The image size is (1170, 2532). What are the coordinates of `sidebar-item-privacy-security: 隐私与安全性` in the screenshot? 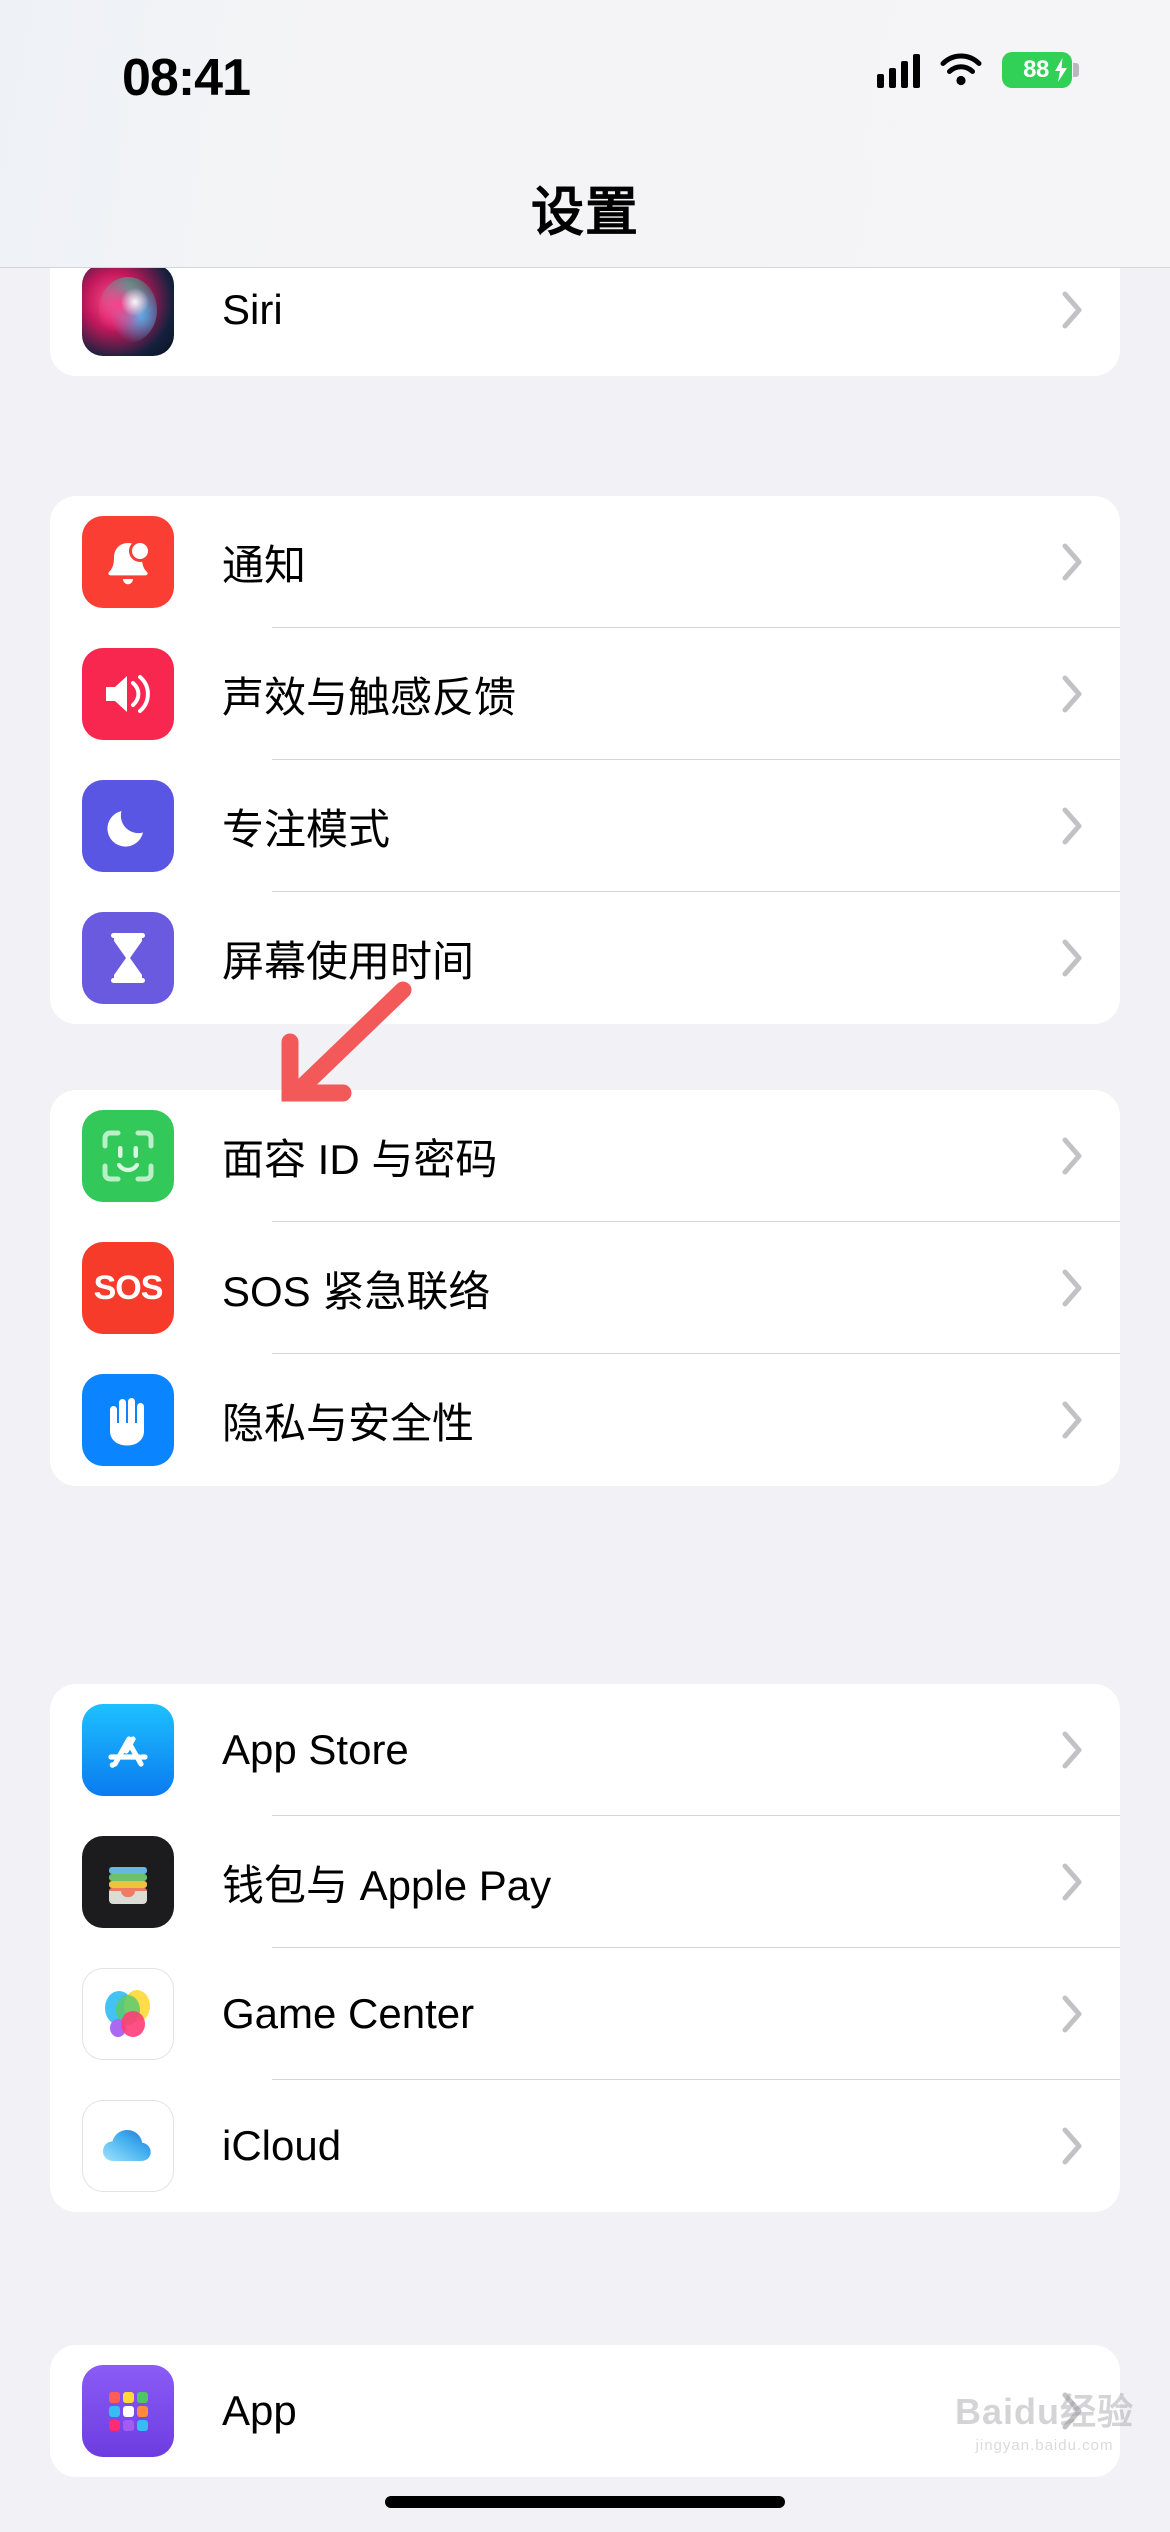 It's located at (585, 1420).